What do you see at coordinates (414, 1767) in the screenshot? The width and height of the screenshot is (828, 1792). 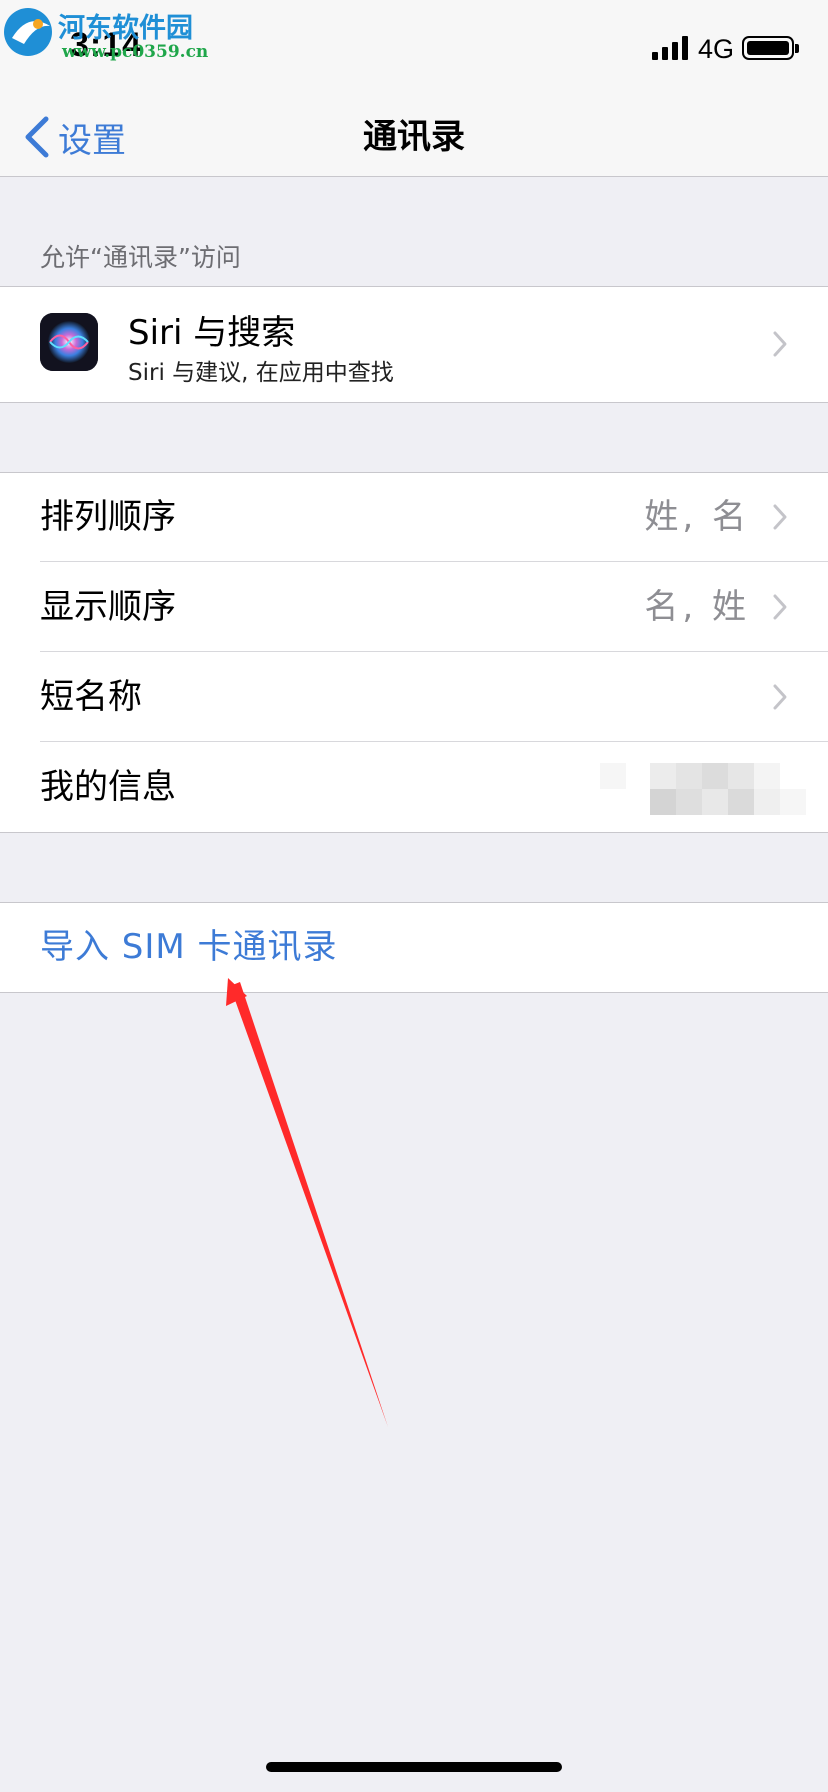 I see `home-indicator` at bounding box center [414, 1767].